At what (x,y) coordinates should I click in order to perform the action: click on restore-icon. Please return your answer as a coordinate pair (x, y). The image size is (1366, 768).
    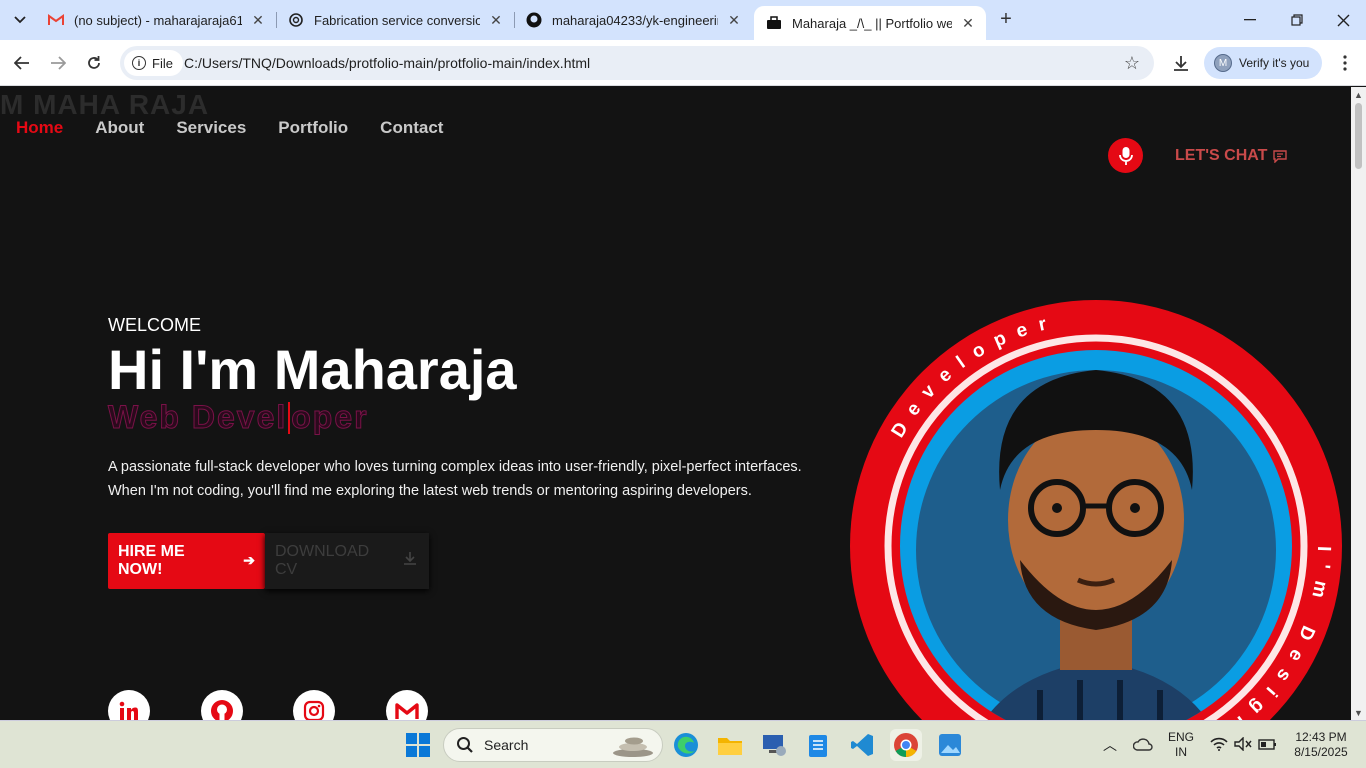
    Looking at the image, I should click on (1297, 20).